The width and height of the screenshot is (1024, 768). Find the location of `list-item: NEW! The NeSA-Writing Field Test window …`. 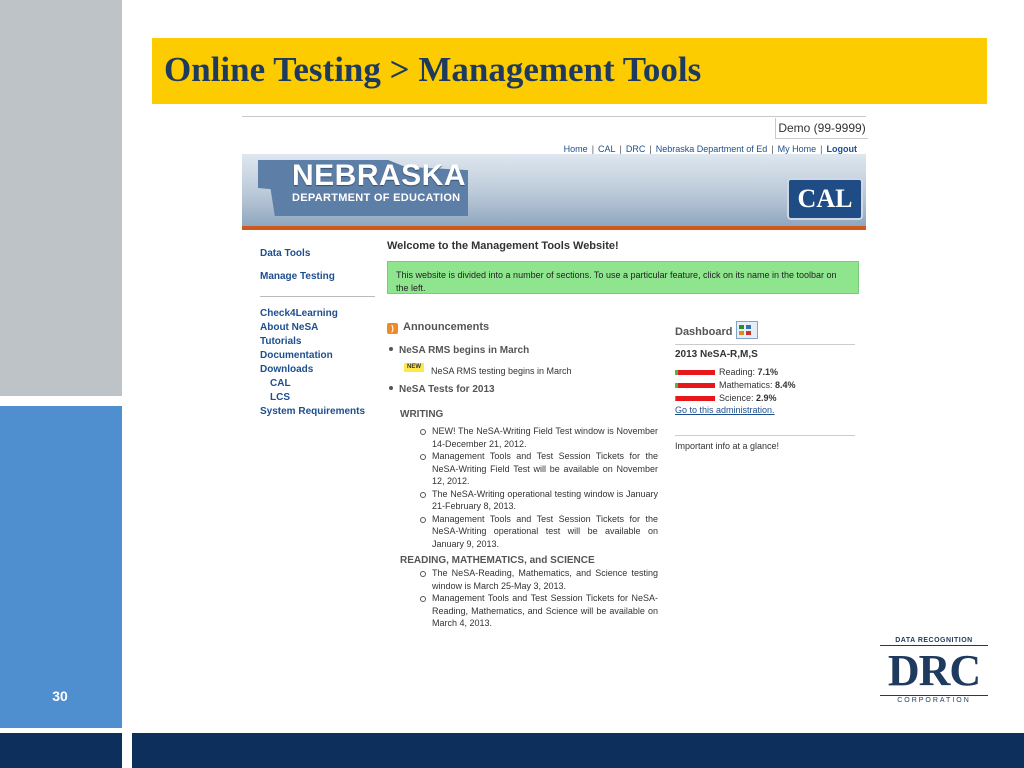

list-item: NEW! The NeSA-Writing Field Test window … is located at coordinates (538, 437).